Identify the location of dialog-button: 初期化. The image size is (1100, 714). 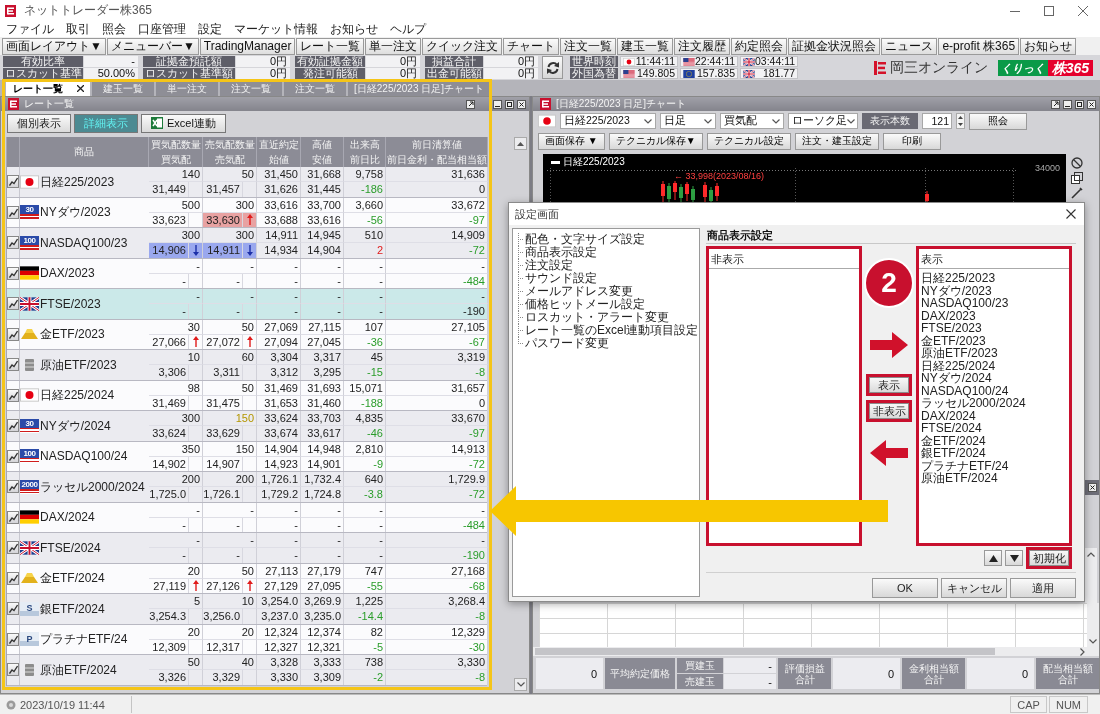
(1049, 558).